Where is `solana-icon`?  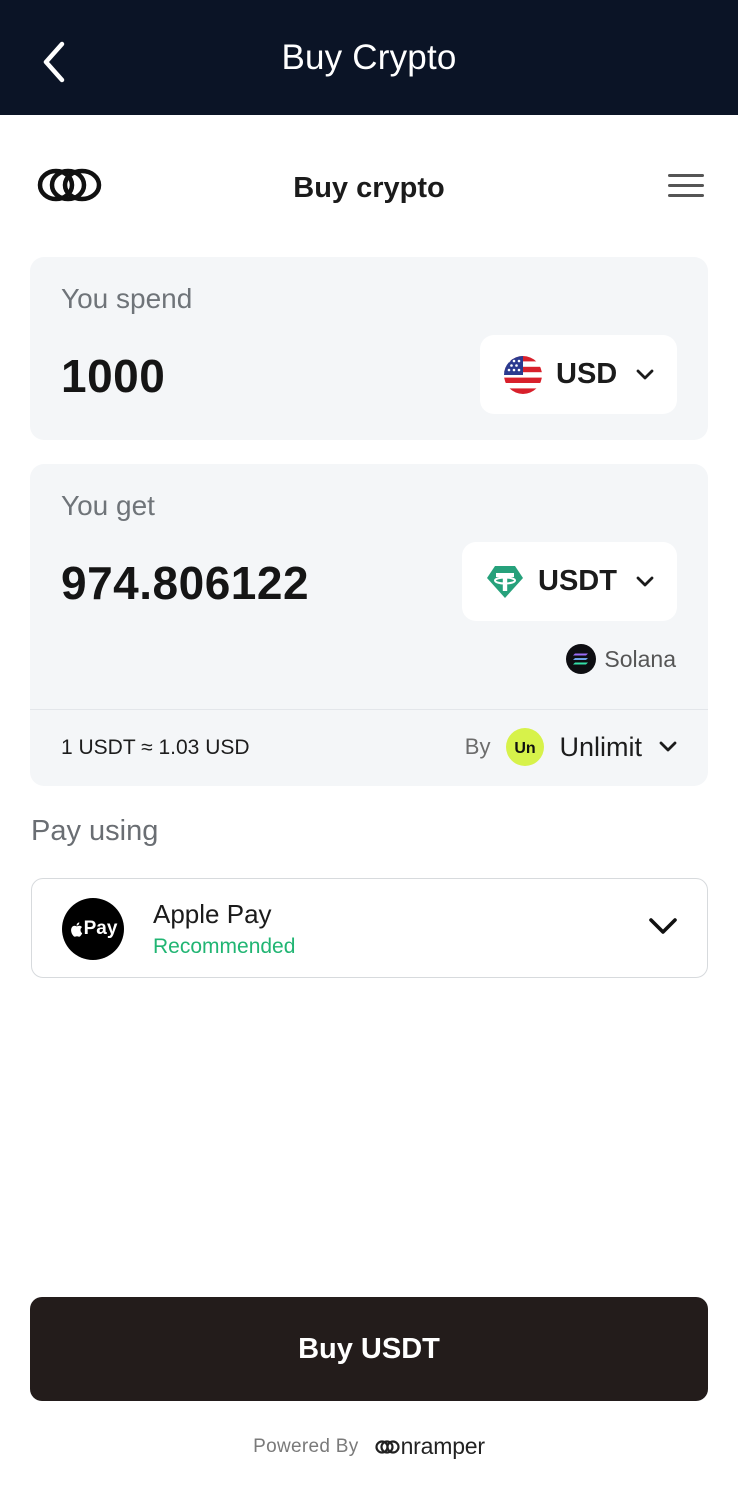 solana-icon is located at coordinates (581, 659).